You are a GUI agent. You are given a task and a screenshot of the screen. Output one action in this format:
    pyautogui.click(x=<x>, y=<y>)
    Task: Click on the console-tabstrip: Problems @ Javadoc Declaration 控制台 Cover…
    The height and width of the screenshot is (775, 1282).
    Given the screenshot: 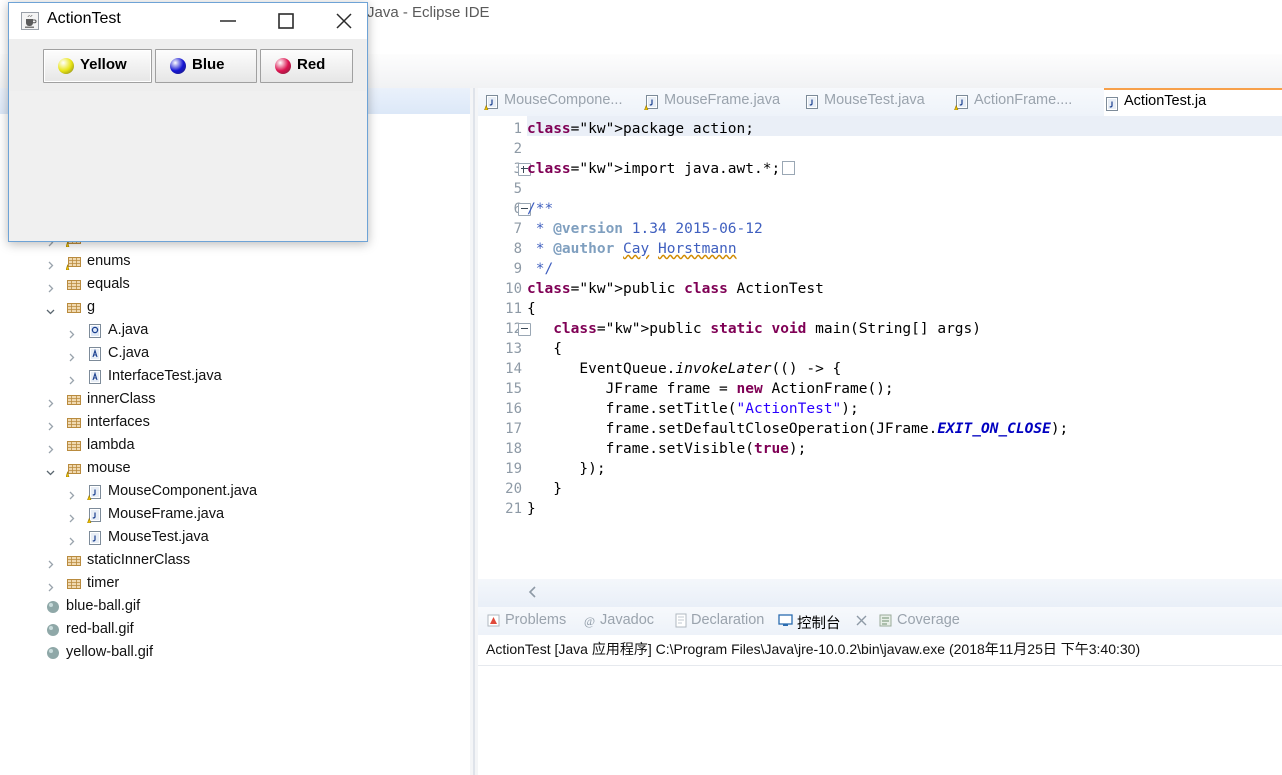 What is the action you would take?
    pyautogui.click(x=880, y=621)
    